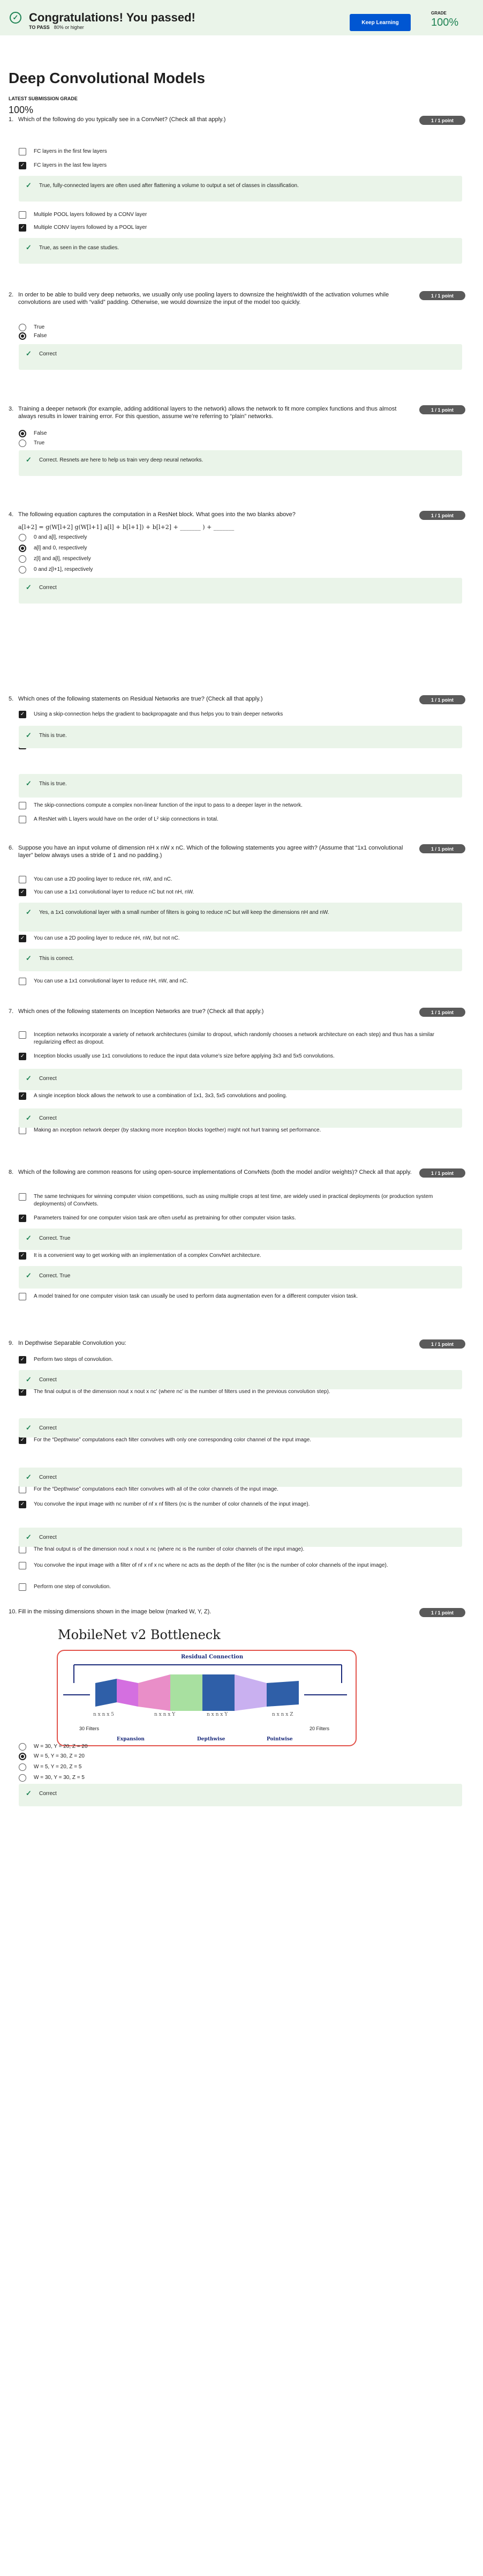 This screenshot has height=2576, width=483. What do you see at coordinates (233, 165) in the screenshot?
I see `answer-option: ✓ FC layers in the last few layers` at bounding box center [233, 165].